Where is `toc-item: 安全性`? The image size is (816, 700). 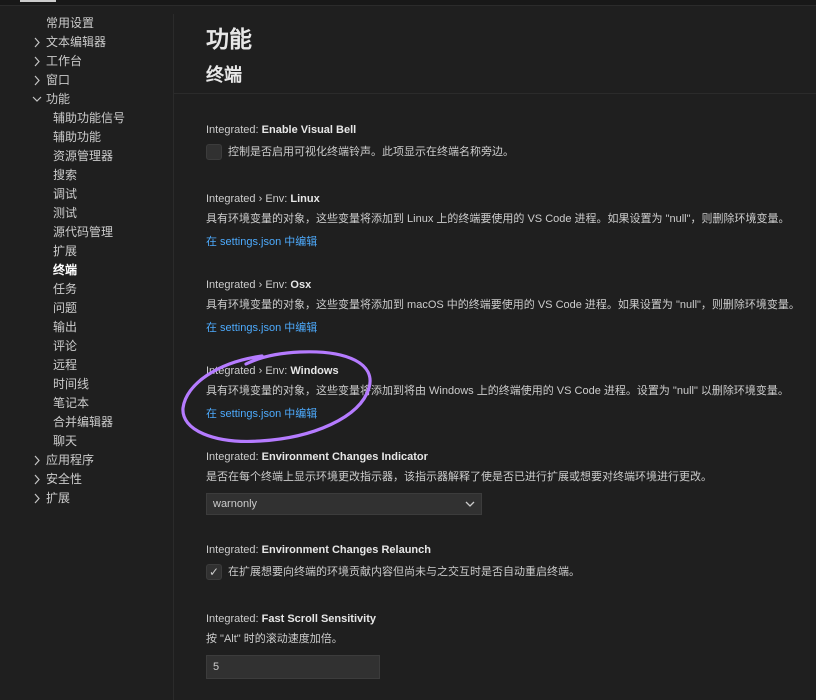
toc-item: 安全性 is located at coordinates (86, 479).